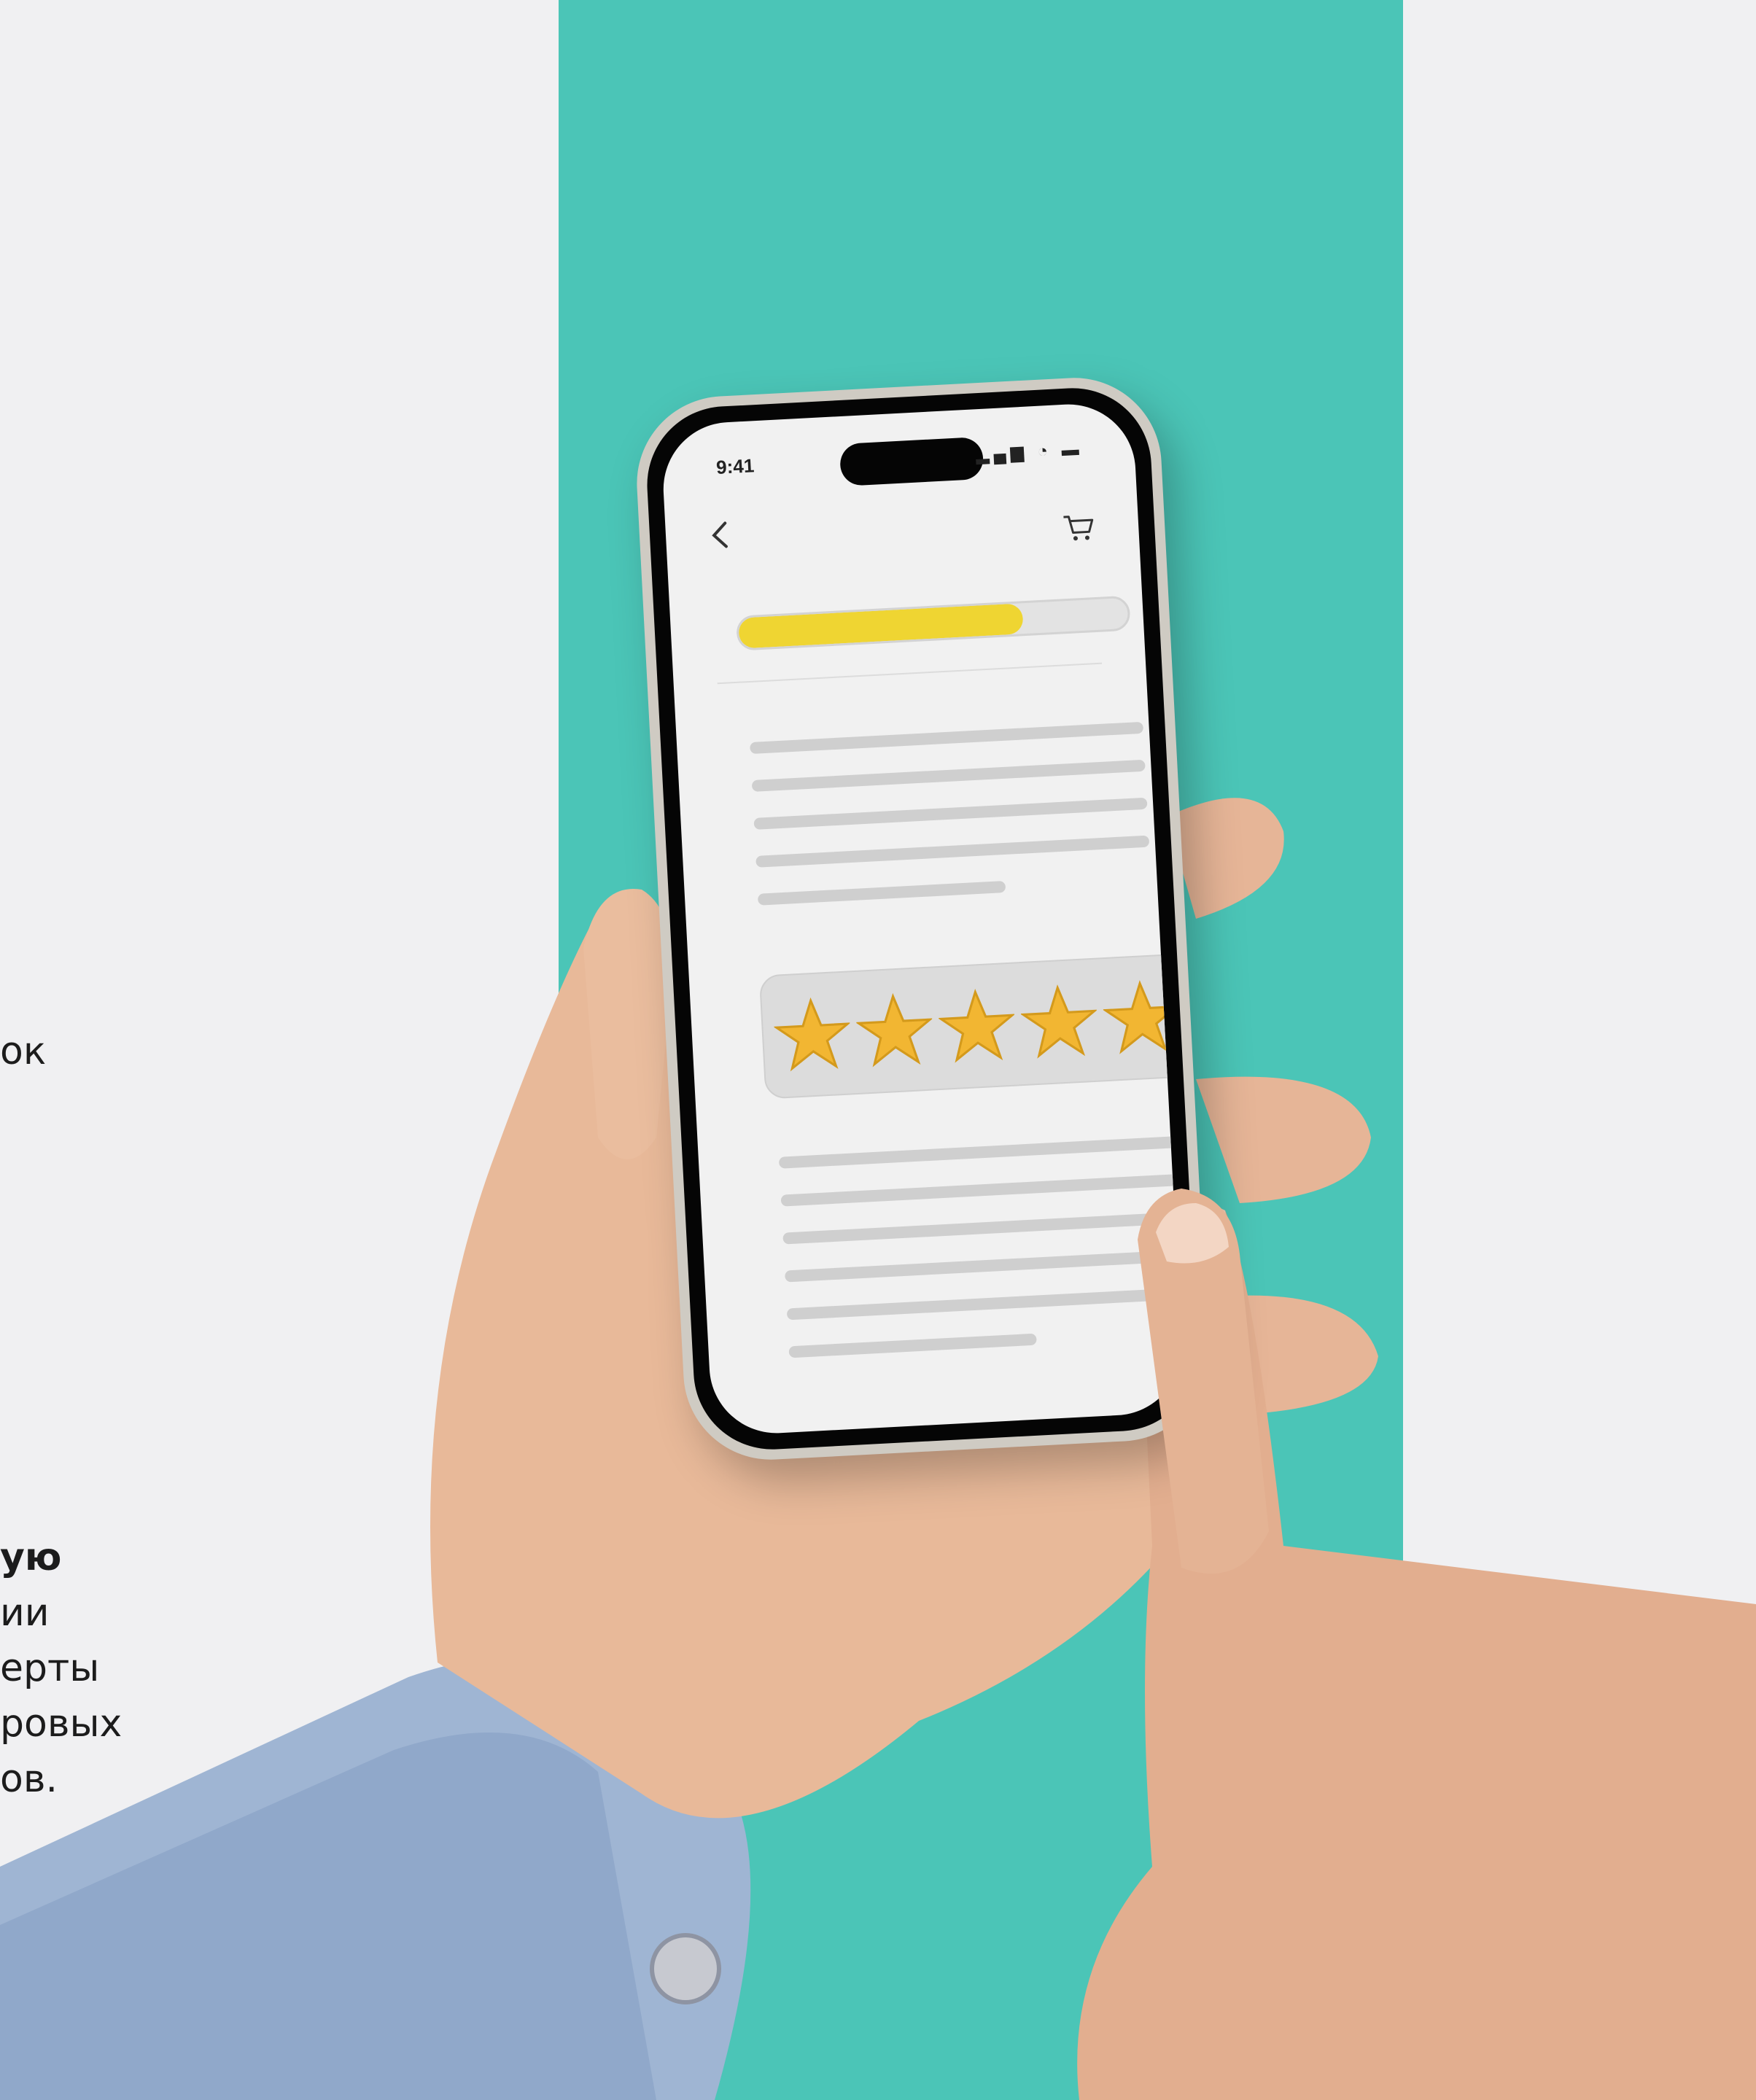 This screenshot has width=1756, height=2100. I want to click on phone-screen: 9:41 ▂▄▆ ◔ ▬, so click(922, 918).